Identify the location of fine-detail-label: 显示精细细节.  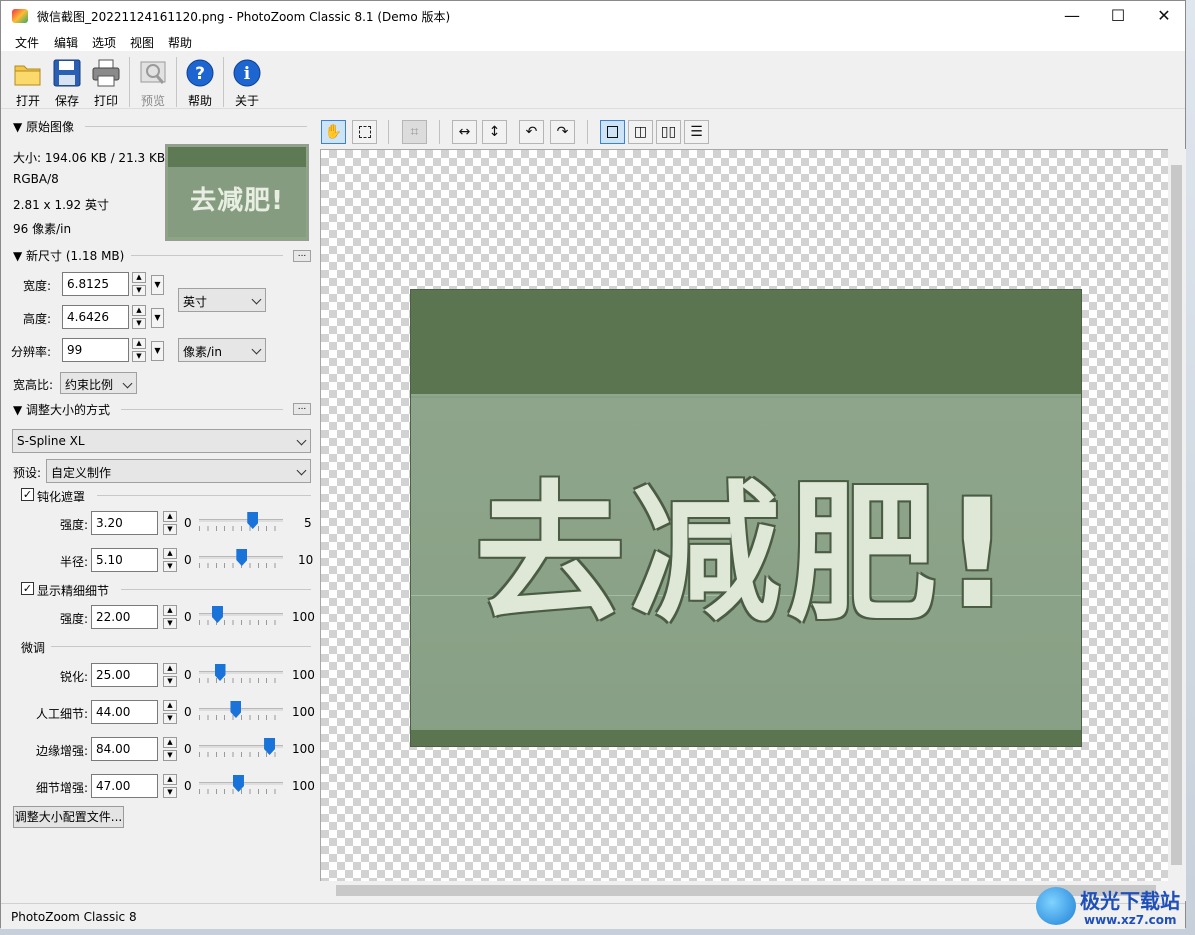
(73, 591).